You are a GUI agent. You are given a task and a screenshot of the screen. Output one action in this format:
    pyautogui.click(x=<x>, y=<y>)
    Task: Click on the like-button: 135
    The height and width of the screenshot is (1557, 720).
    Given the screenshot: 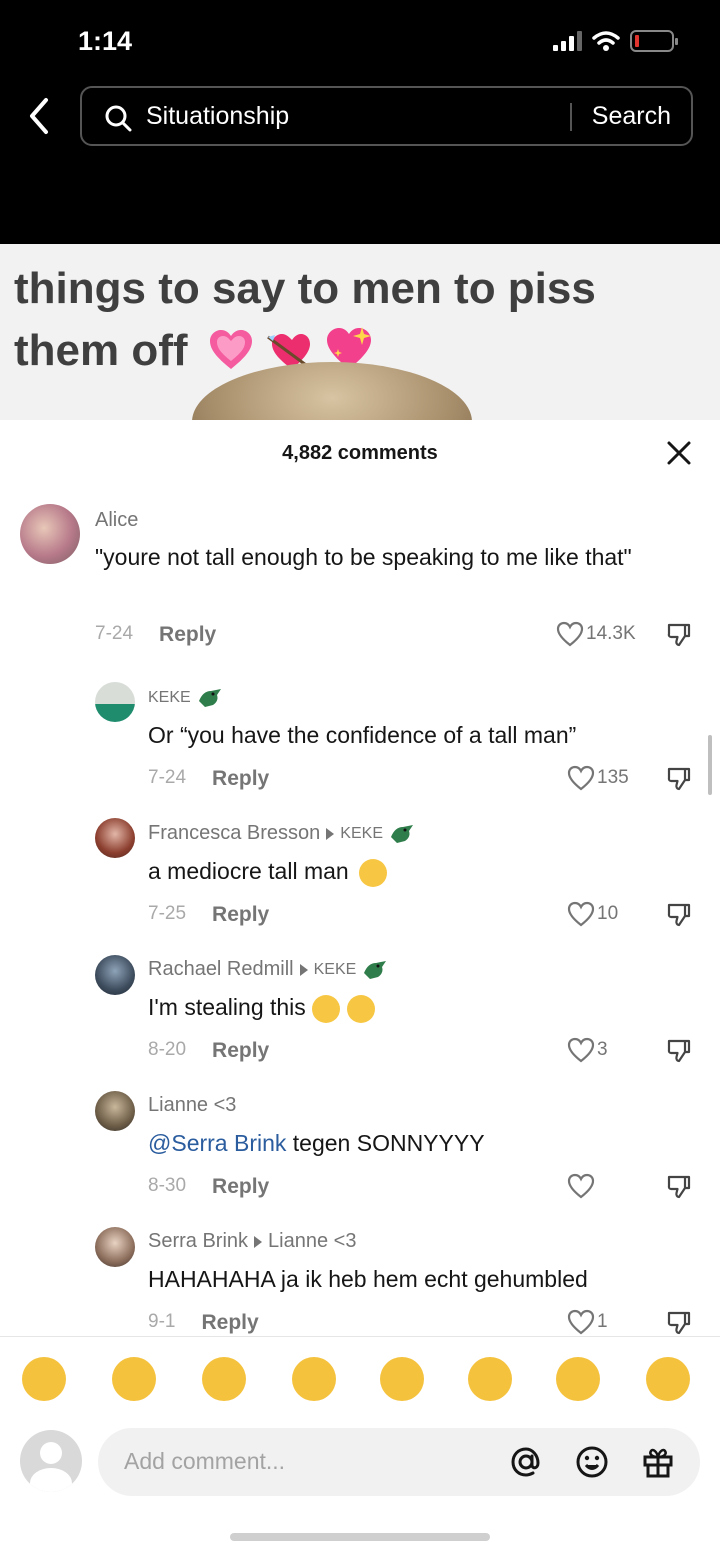 What is the action you would take?
    pyautogui.click(x=598, y=778)
    